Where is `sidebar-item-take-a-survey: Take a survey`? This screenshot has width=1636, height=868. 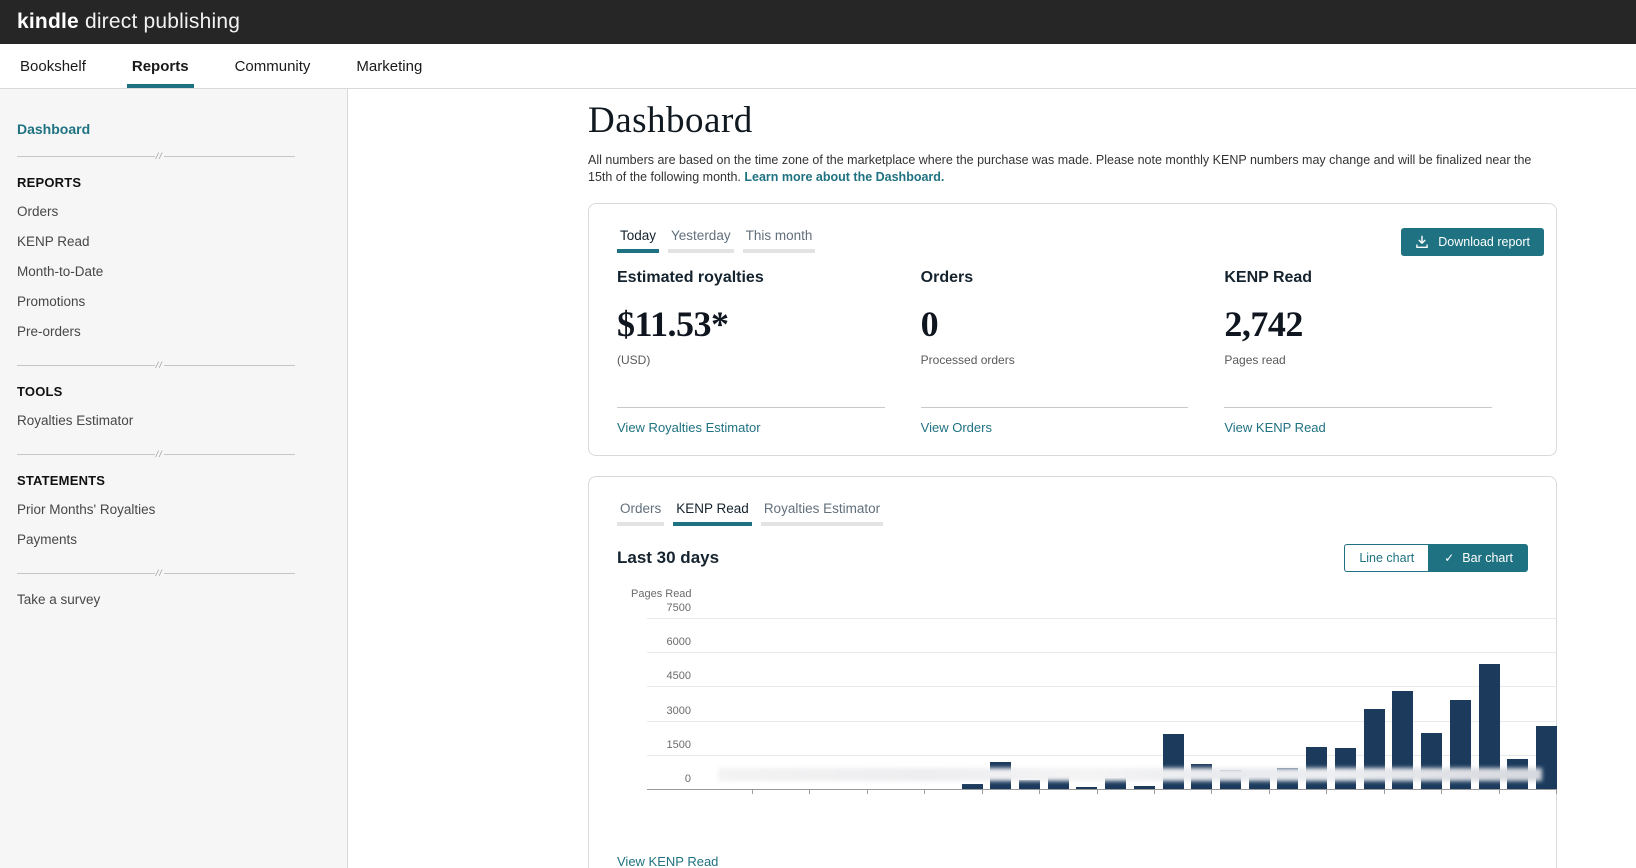 sidebar-item-take-a-survey: Take a survey is located at coordinates (182, 599).